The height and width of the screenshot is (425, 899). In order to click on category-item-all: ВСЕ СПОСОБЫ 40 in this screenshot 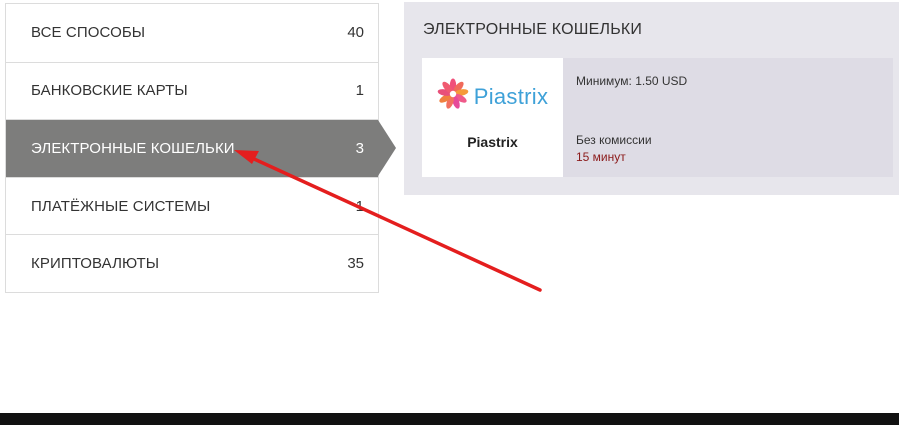, I will do `click(192, 33)`.